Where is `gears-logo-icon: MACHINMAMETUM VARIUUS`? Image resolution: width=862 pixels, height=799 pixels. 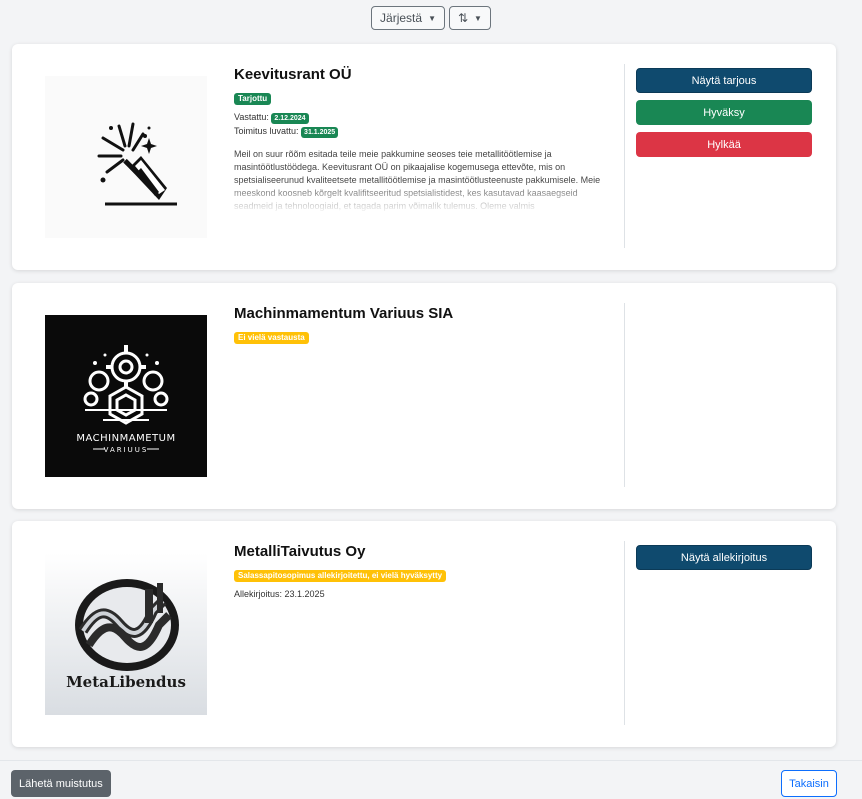 gears-logo-icon: MACHINMAMETUM VARIUUS is located at coordinates (125, 399).